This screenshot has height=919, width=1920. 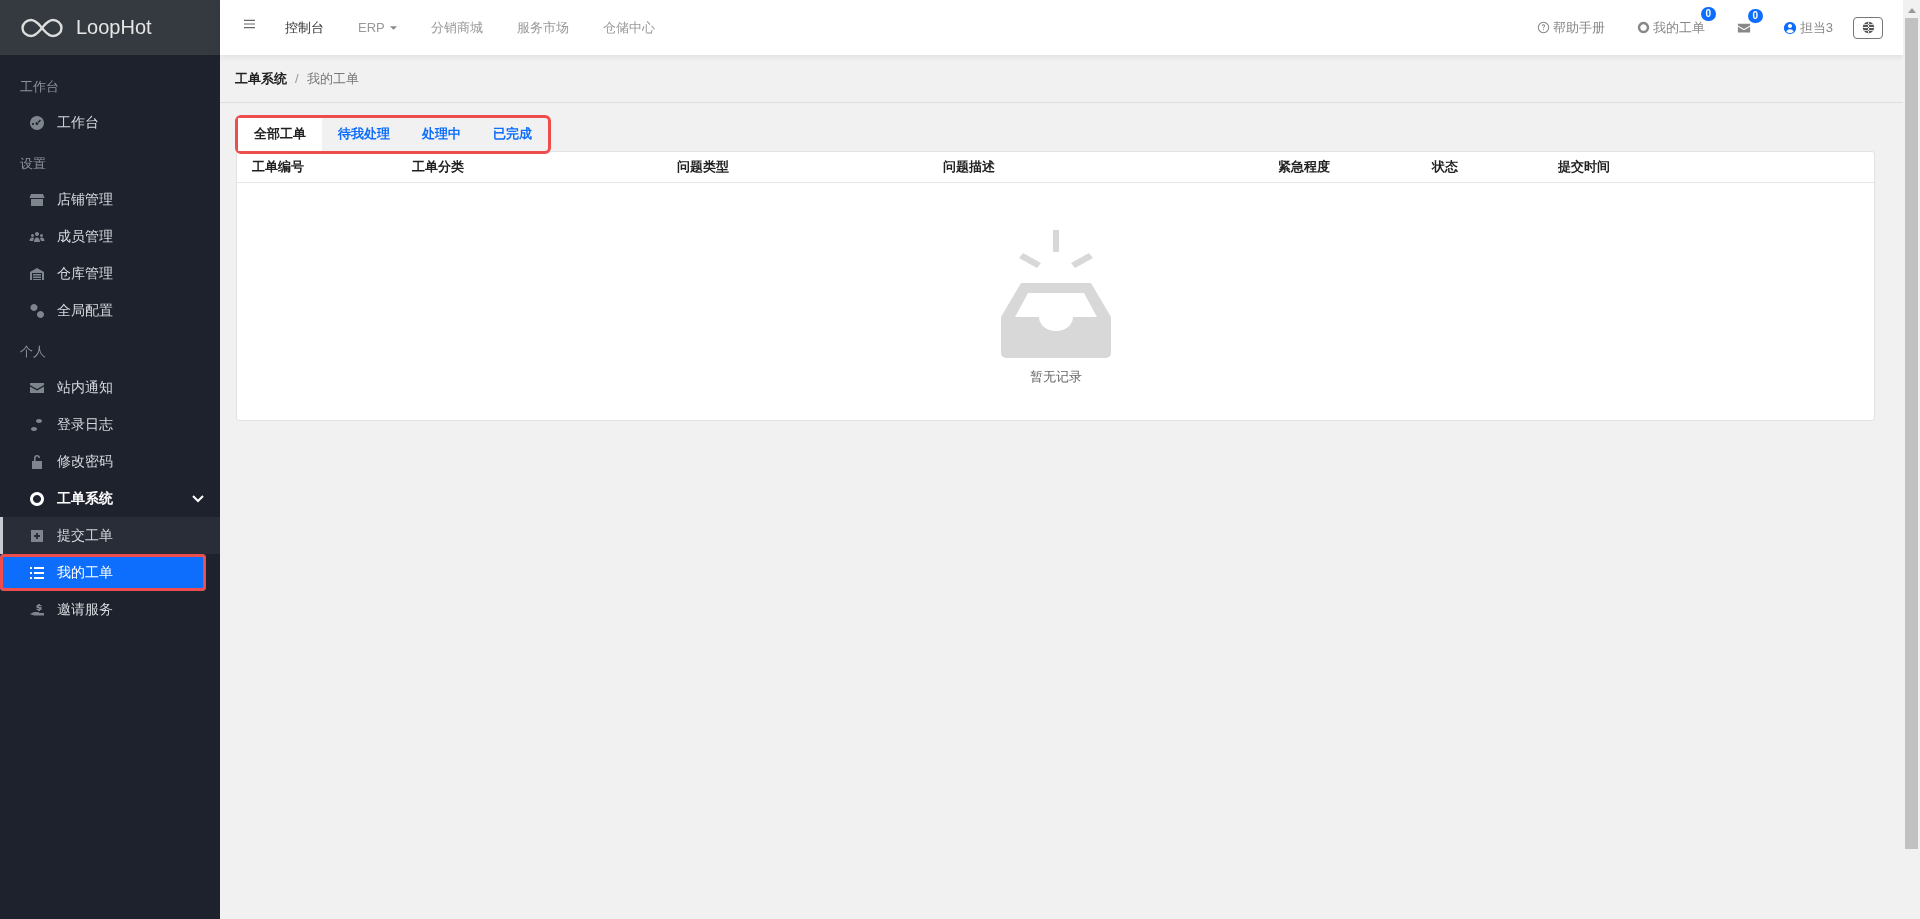 What do you see at coordinates (110, 424) in the screenshot?
I see `sidebar-item: 登录日志` at bounding box center [110, 424].